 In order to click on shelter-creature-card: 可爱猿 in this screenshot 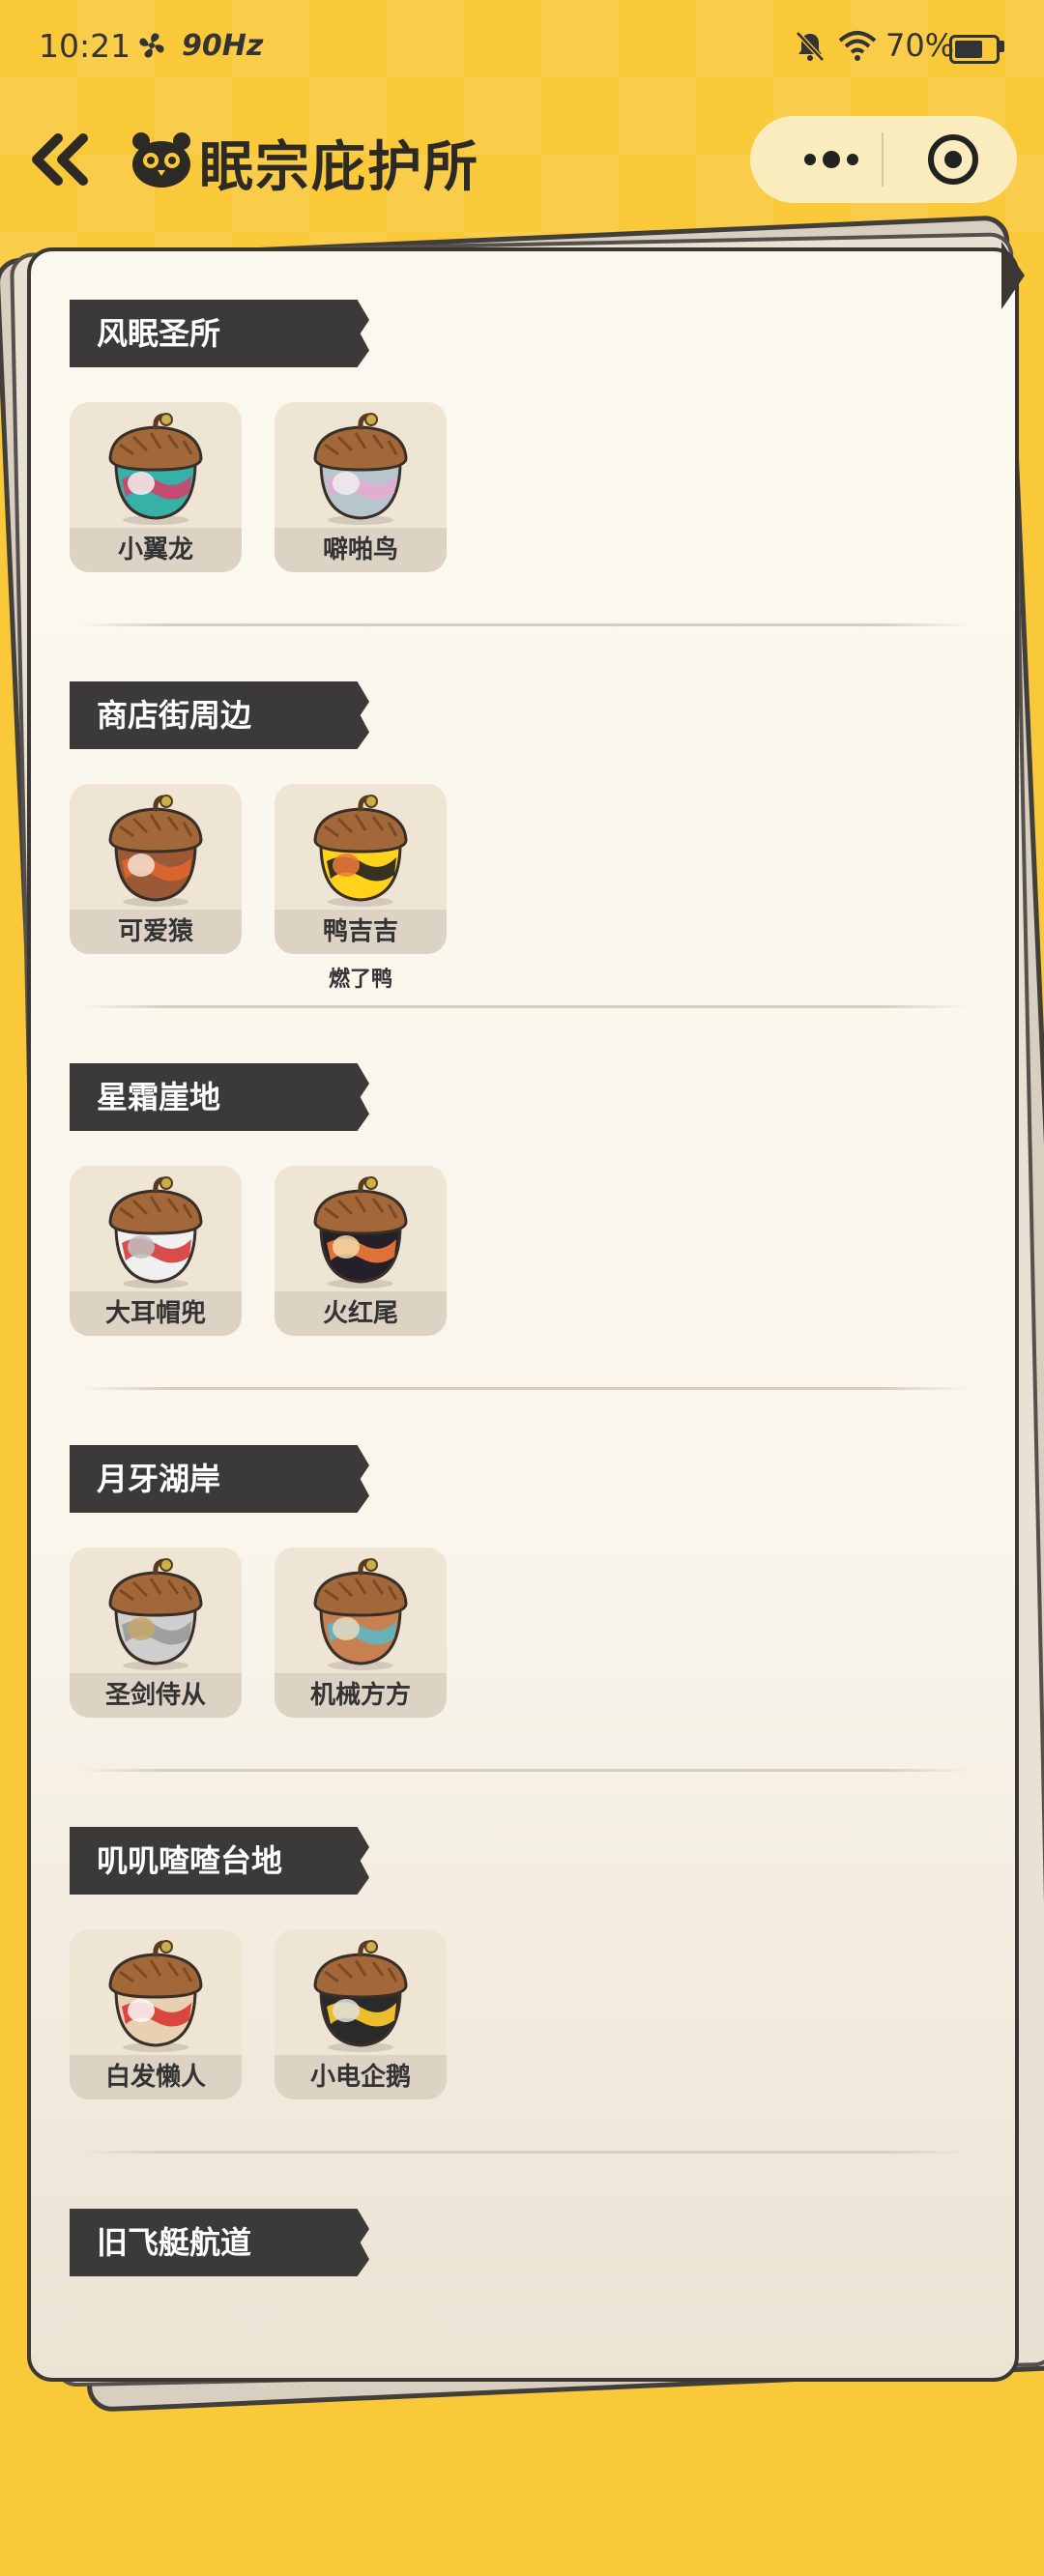, I will do `click(156, 869)`.